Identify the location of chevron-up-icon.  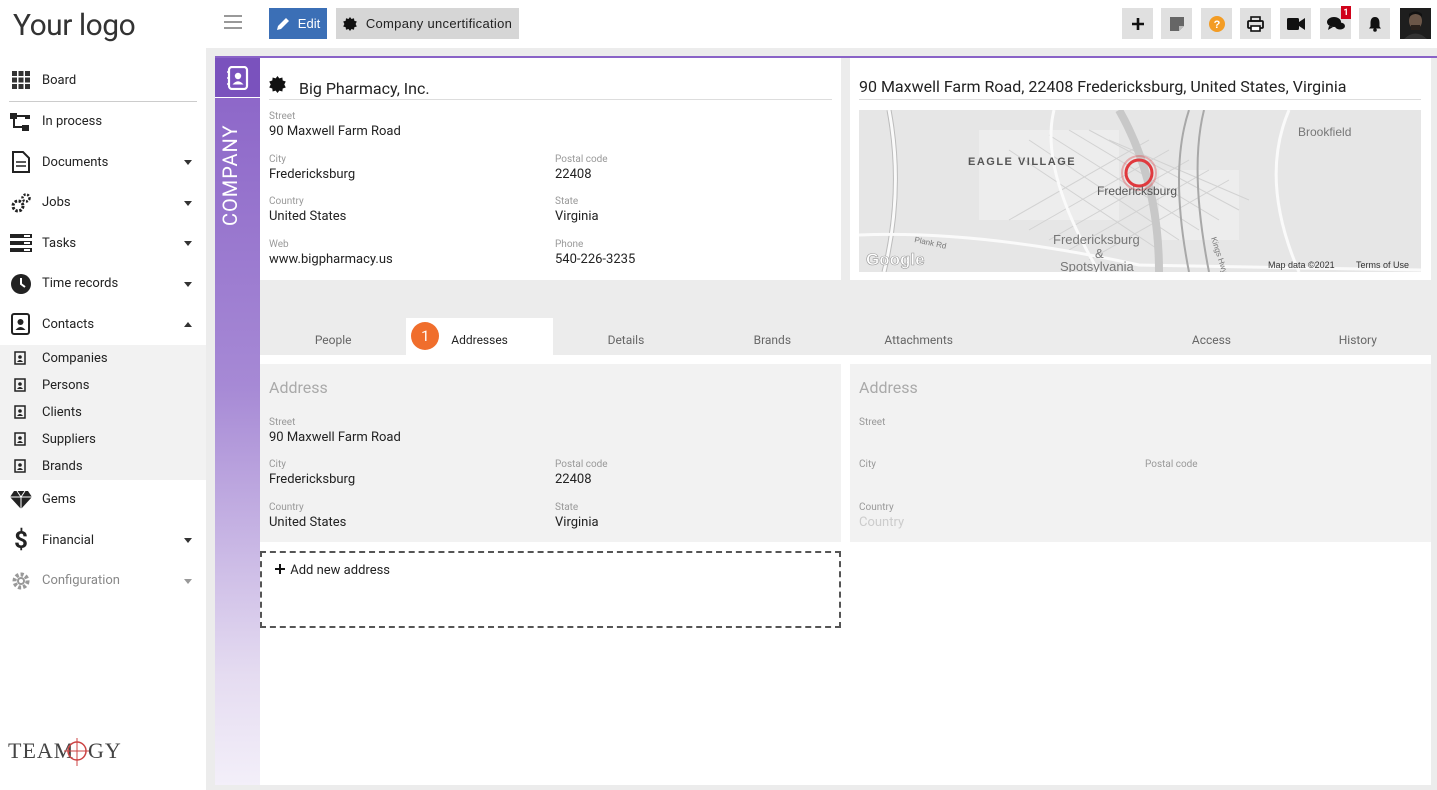
(188, 325).